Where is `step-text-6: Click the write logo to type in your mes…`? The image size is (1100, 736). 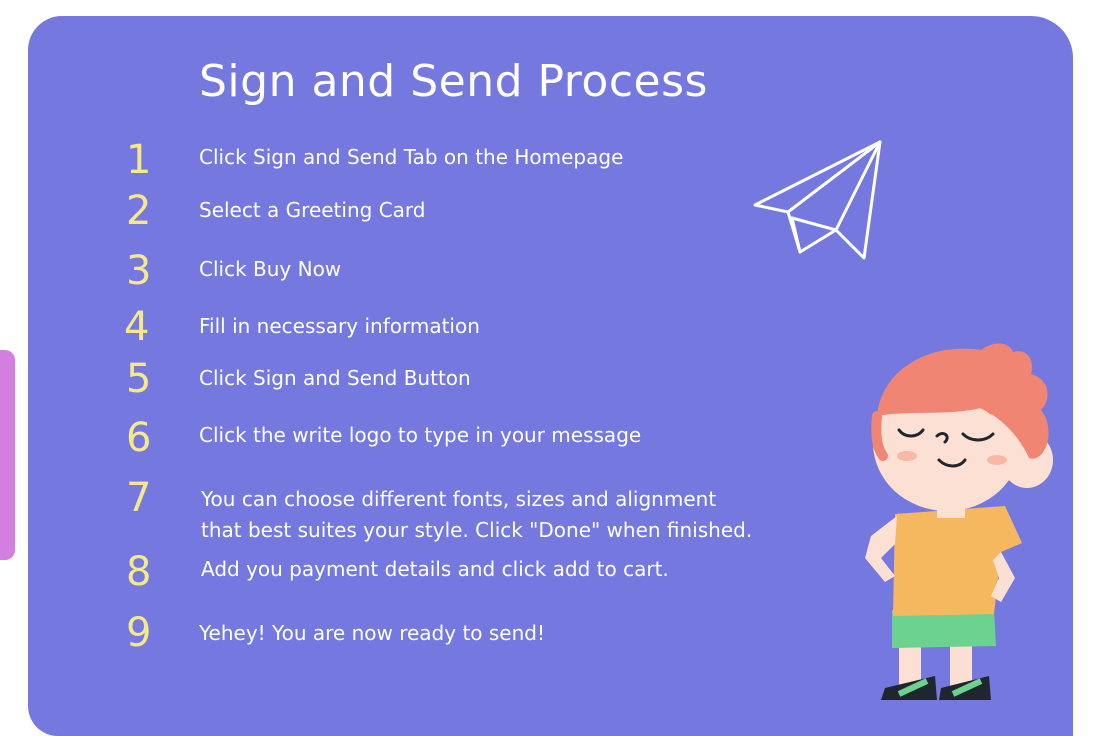
step-text-6: Click the write logo to type in your mes… is located at coordinates (420, 435).